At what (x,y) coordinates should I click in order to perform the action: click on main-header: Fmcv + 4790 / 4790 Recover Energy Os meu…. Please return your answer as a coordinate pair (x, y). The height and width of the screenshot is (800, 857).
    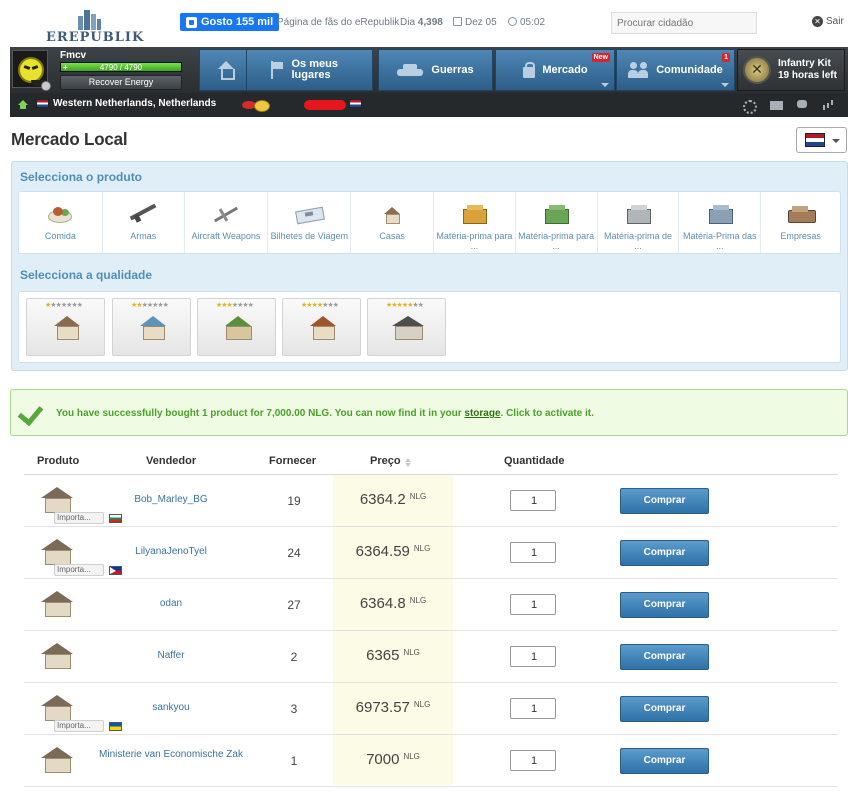
    Looking at the image, I should click on (429, 82).